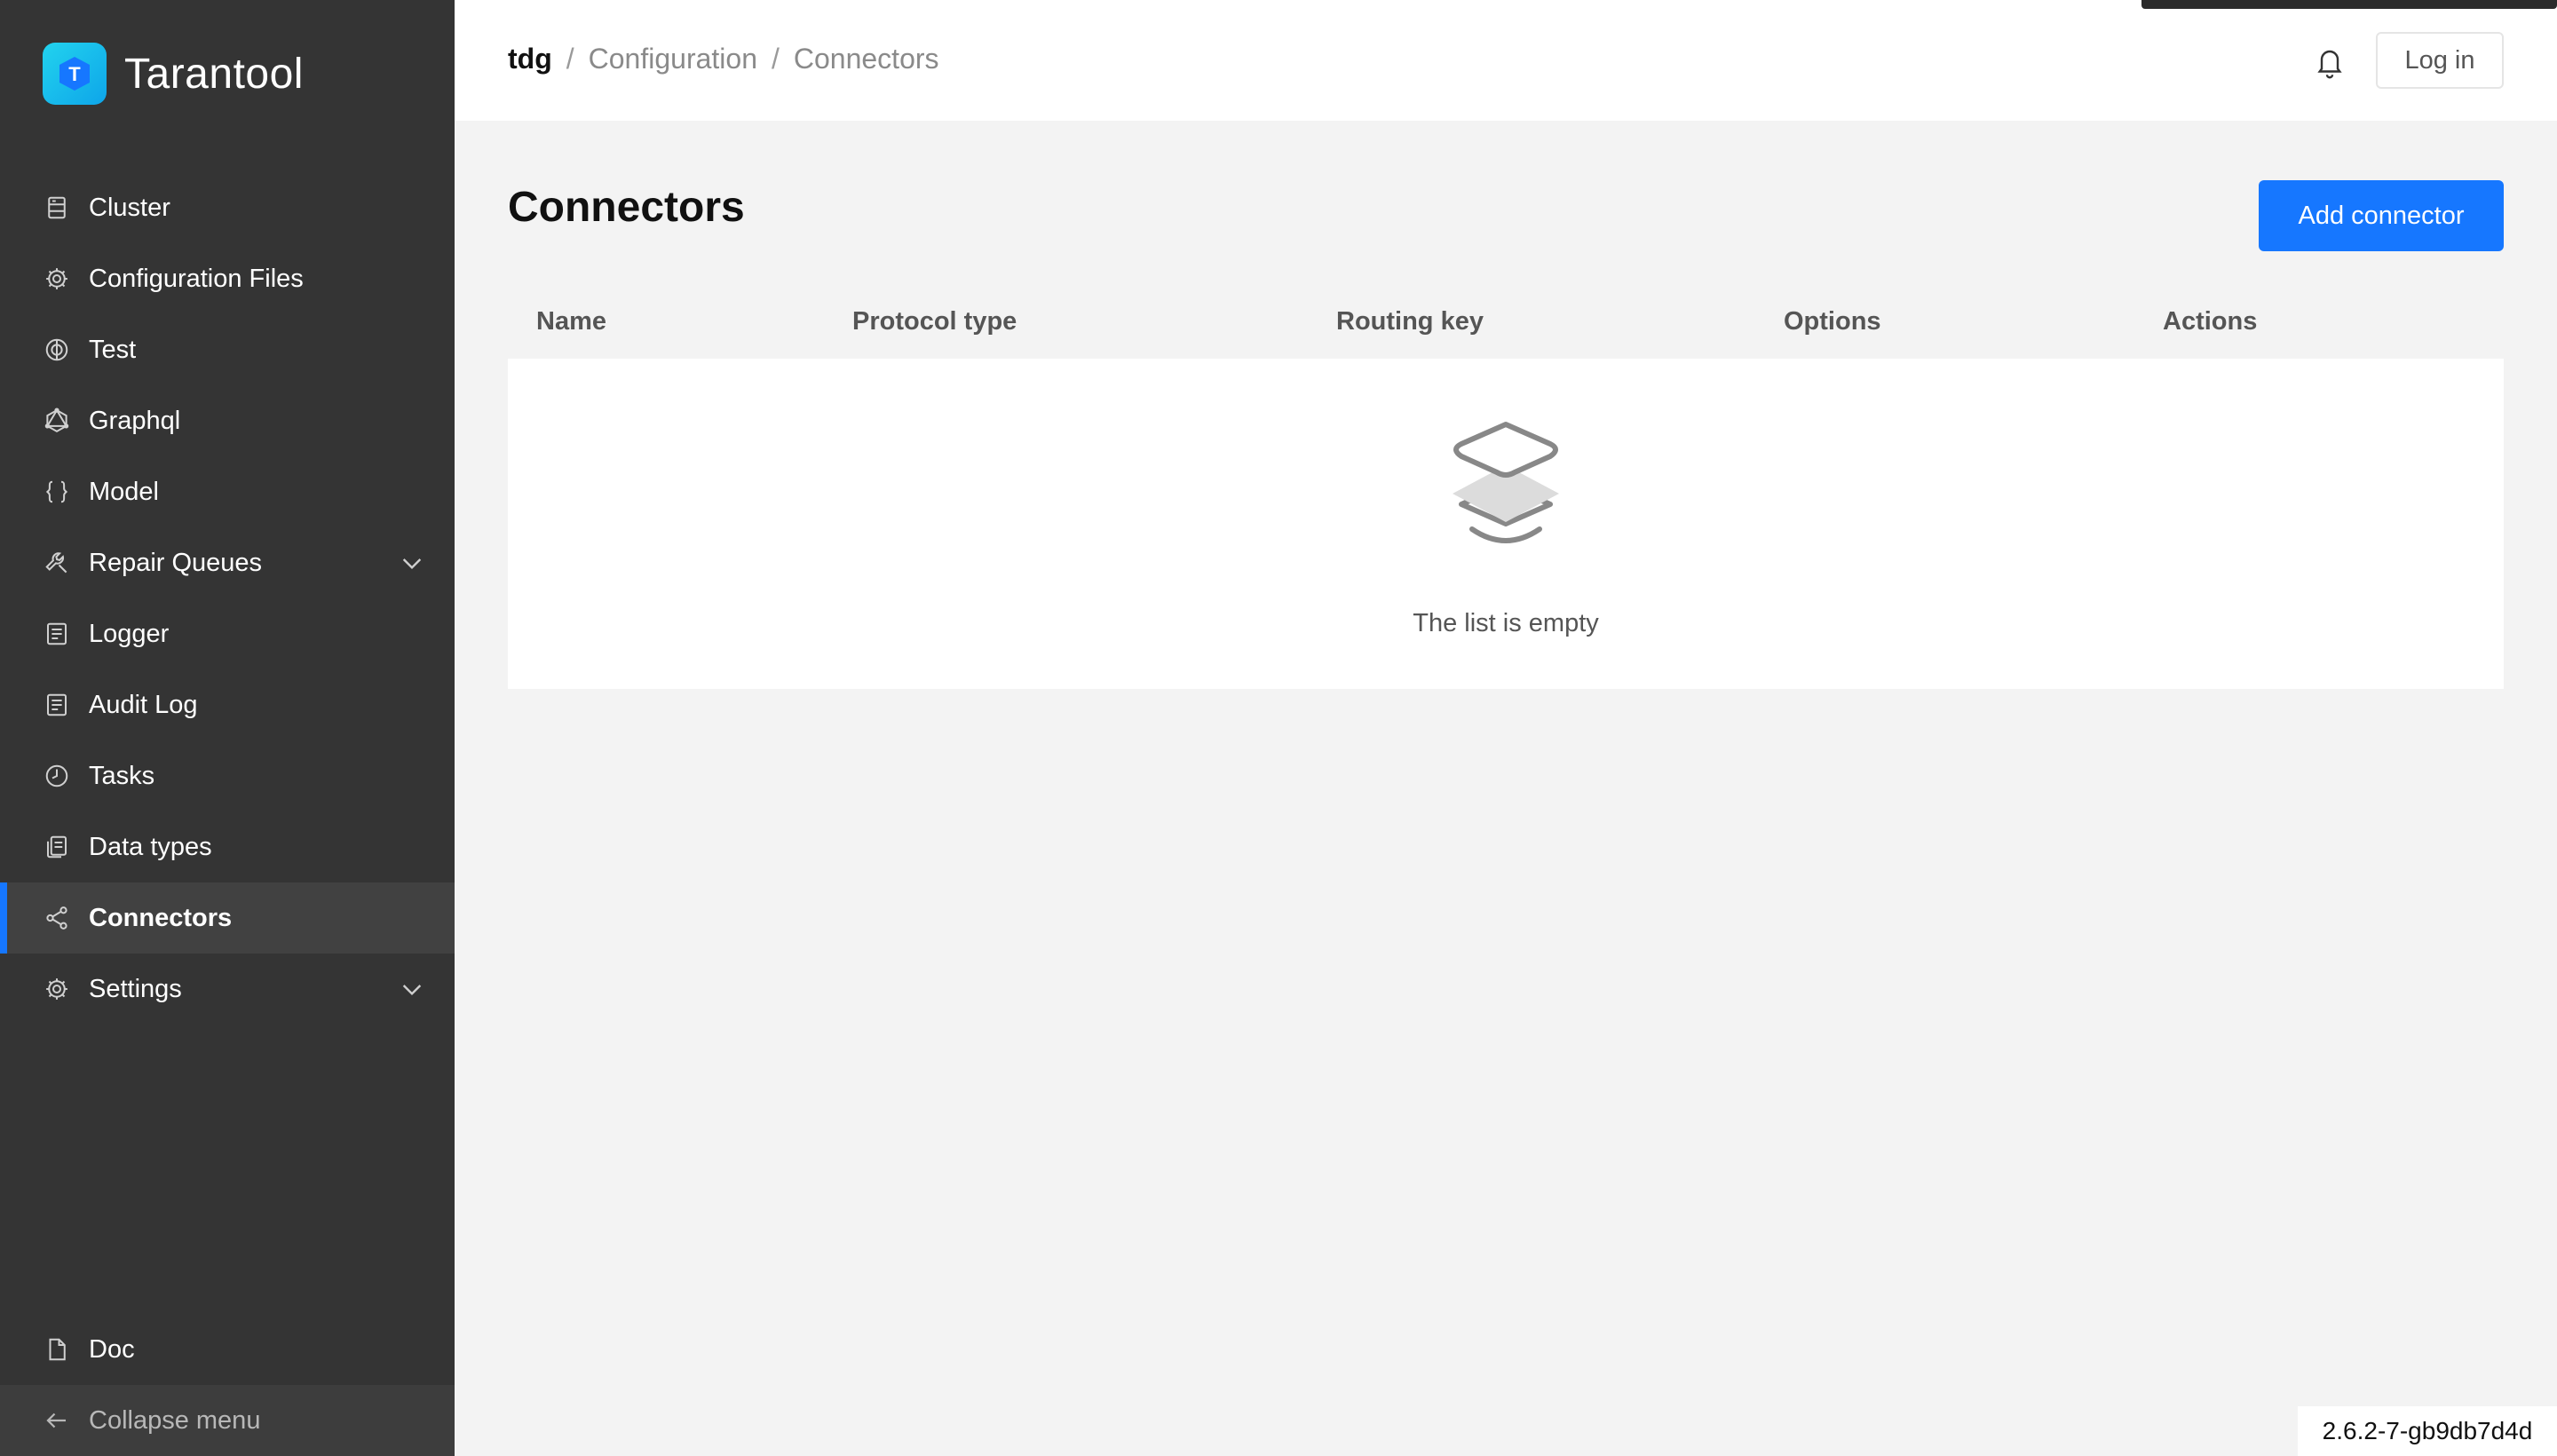 The width and height of the screenshot is (2557, 1456). I want to click on breadcrumb: tdg / Configuration / Connectors, so click(723, 59).